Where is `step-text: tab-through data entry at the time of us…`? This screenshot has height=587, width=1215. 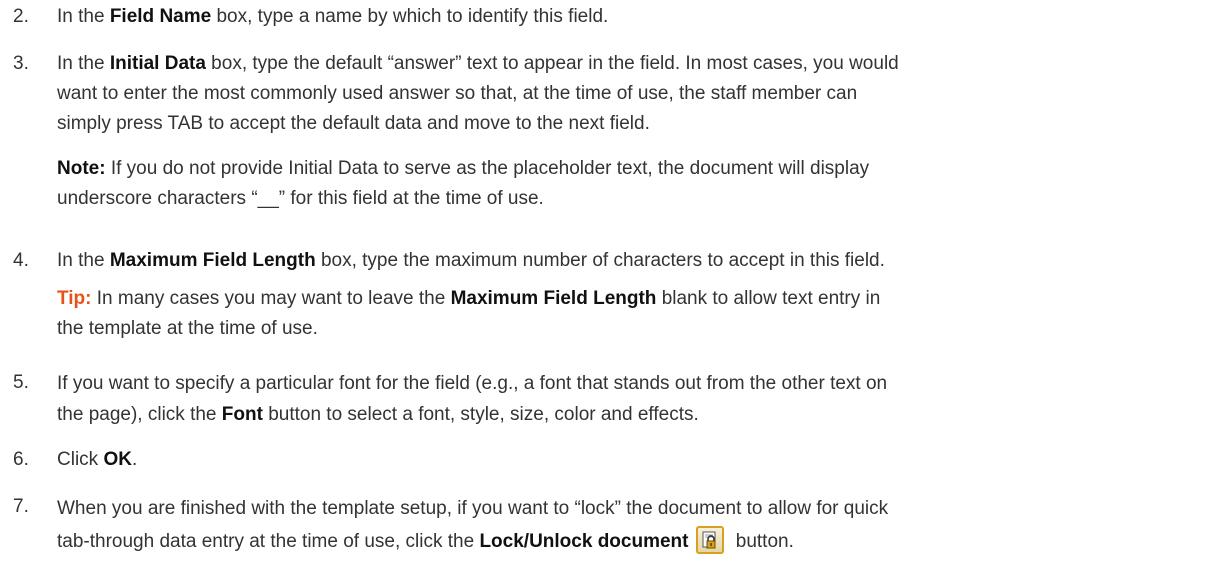
step-text: tab-through data entry at the time of us… is located at coordinates (632, 541).